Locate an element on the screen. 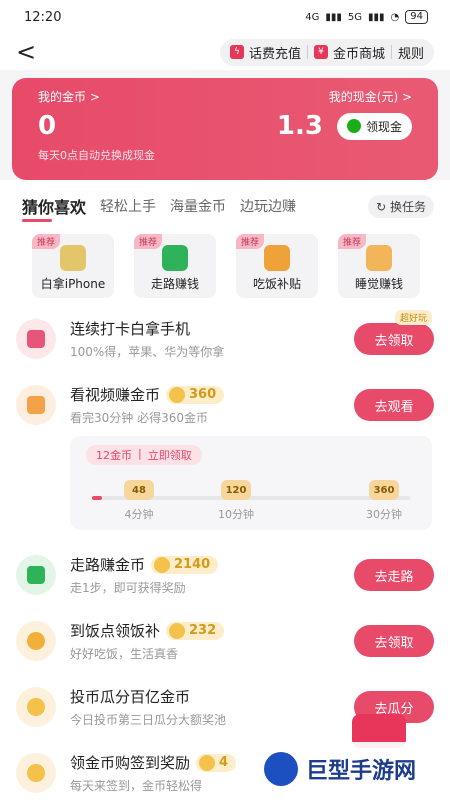 This screenshot has width=450, height=800. tab-easy: 轻松上手 is located at coordinates (128, 206).